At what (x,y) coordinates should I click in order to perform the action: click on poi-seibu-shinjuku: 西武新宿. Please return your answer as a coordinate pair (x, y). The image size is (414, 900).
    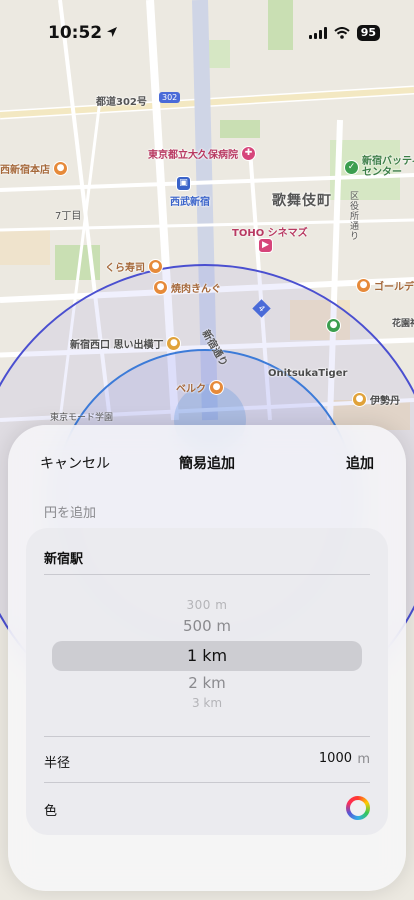
    Looking at the image, I should click on (190, 200).